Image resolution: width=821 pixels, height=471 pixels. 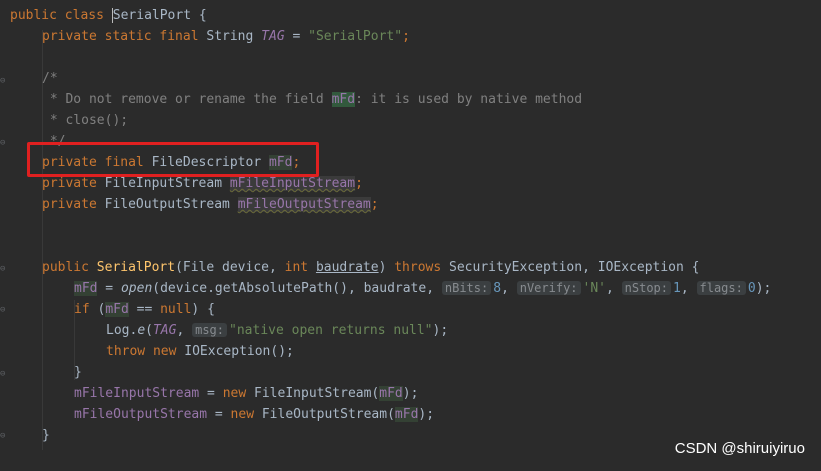 I want to click on code-line-6: * close();, so click(x=85, y=120).